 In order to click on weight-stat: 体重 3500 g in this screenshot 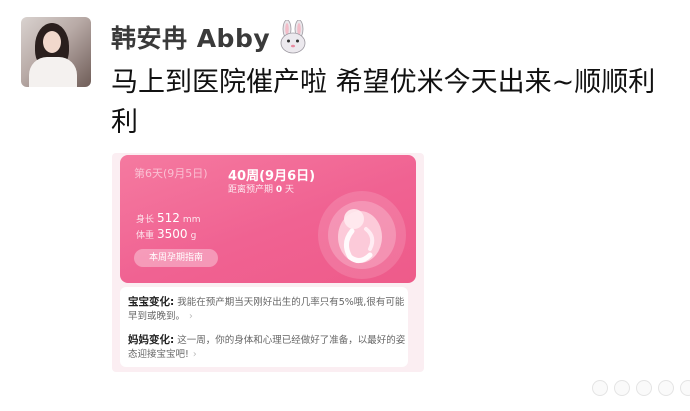, I will do `click(166, 234)`.